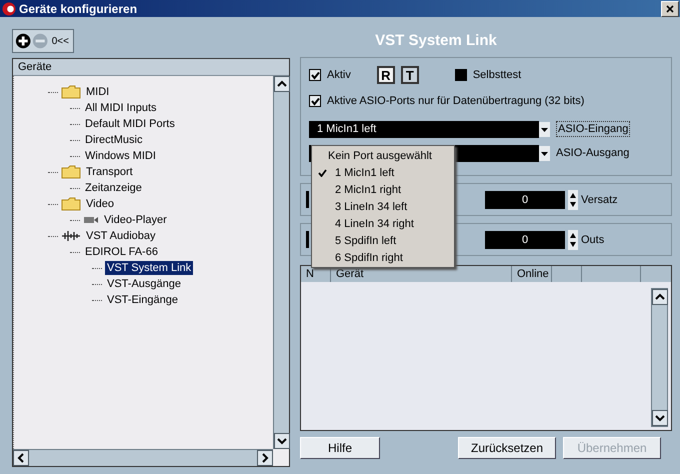  Describe the element at coordinates (316, 274) in the screenshot. I see `column-header: N` at that location.